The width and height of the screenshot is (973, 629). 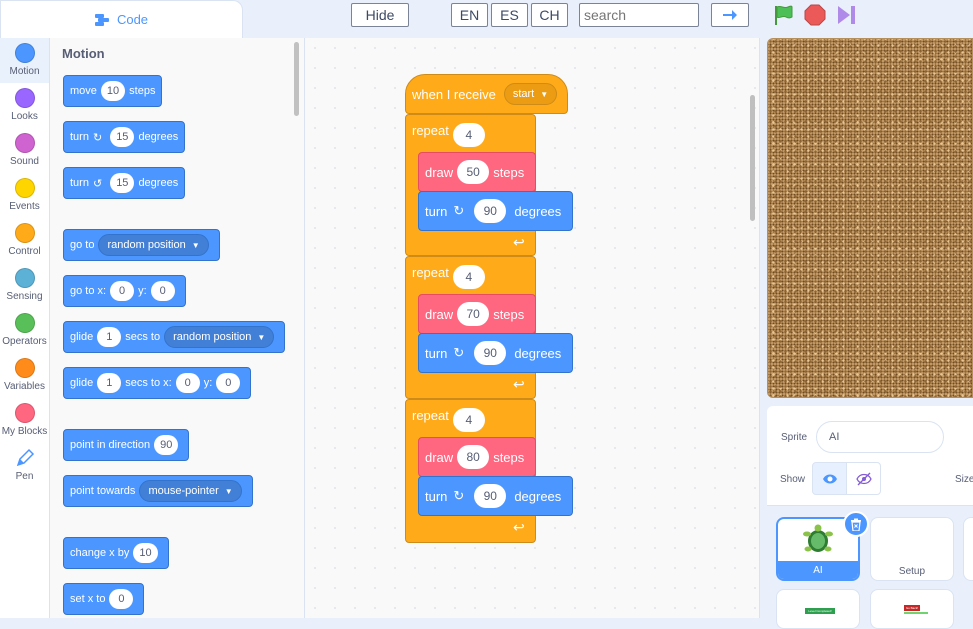 I want to click on category-operators: Operators, so click(x=24, y=330).